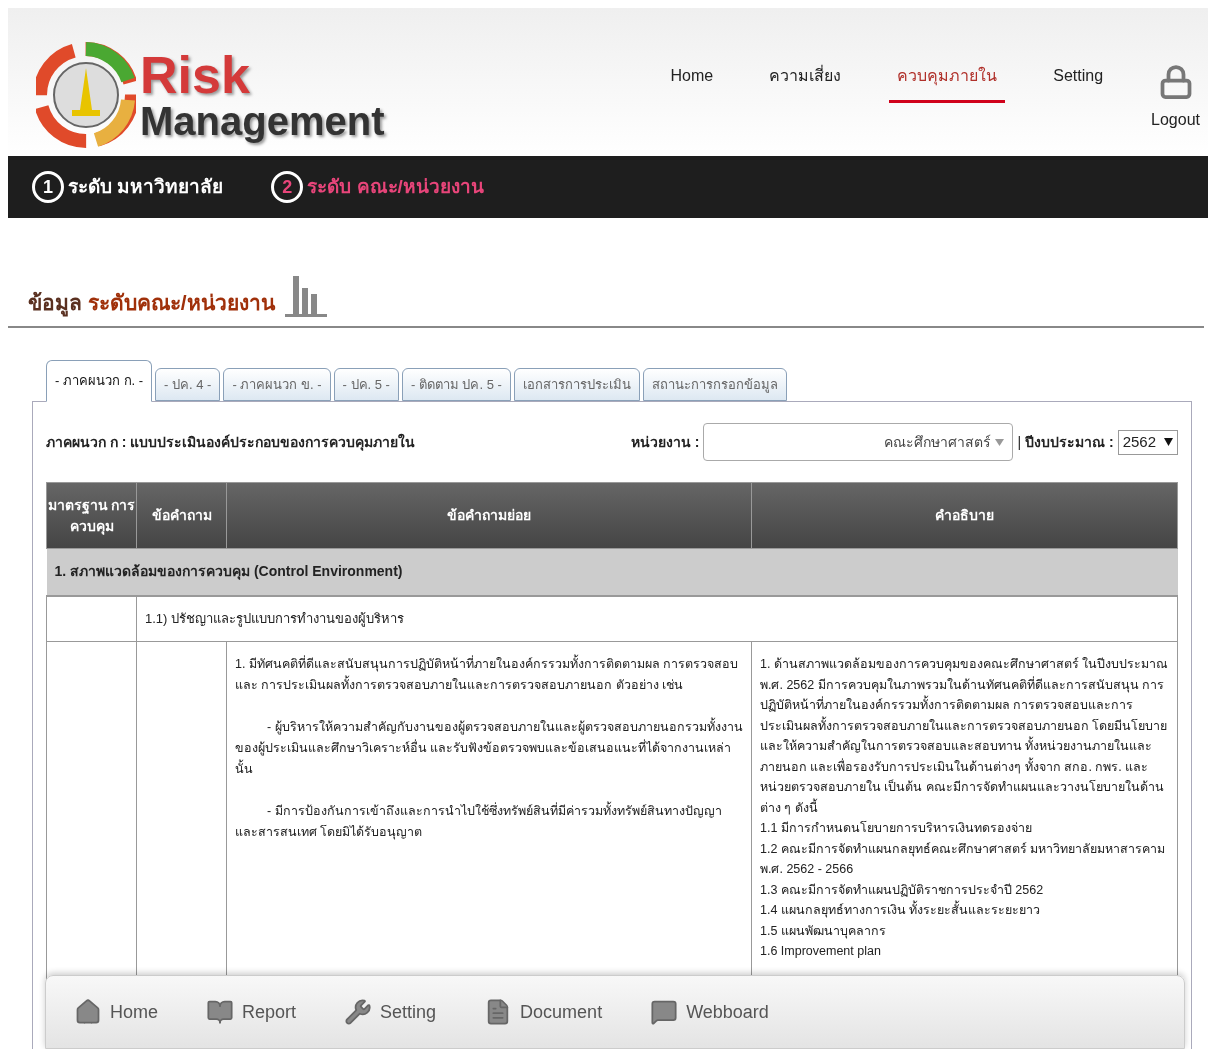 The width and height of the screenshot is (1208, 1049). What do you see at coordinates (88, 1012) in the screenshot?
I see `home-icon` at bounding box center [88, 1012].